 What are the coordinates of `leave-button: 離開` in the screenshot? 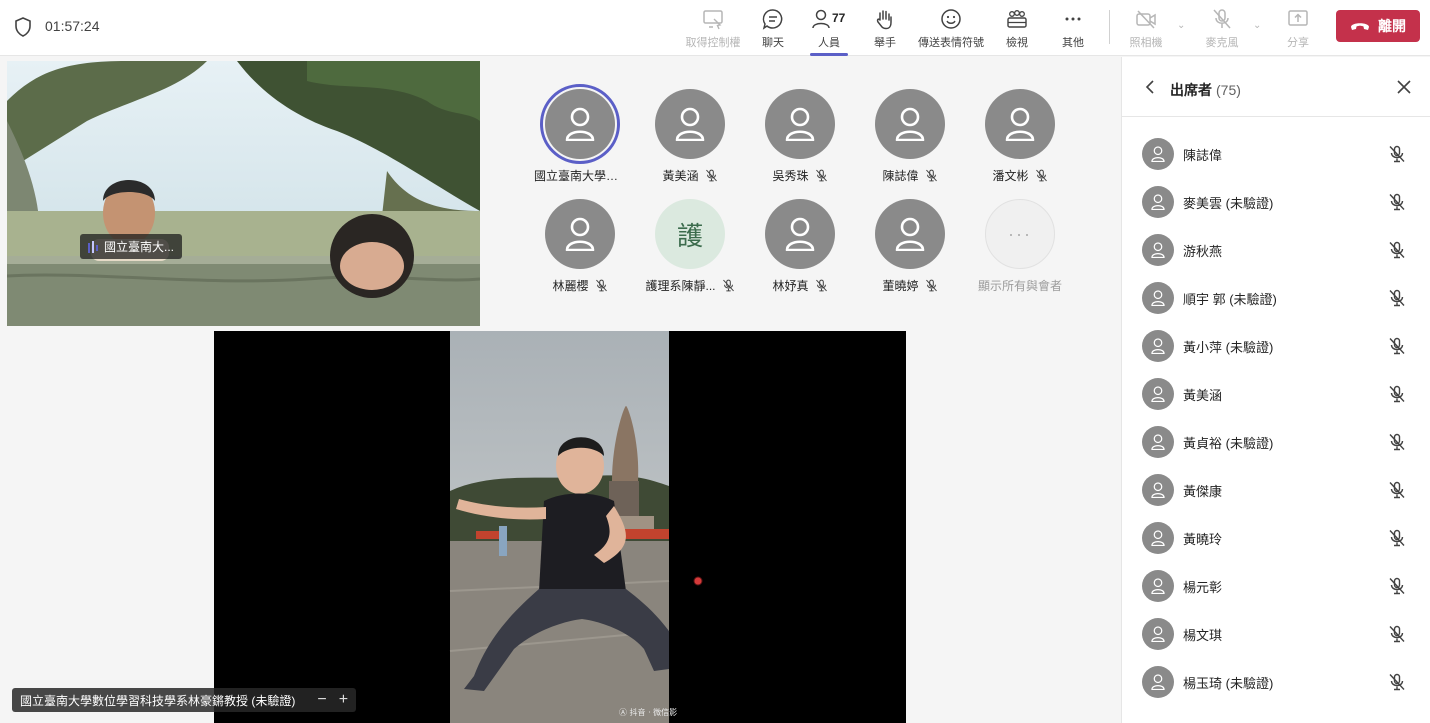 It's located at (1378, 26).